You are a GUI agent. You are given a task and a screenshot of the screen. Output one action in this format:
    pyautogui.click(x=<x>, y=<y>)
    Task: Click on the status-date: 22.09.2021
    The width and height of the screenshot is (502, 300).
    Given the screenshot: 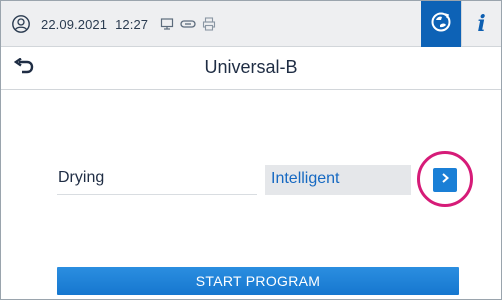 What is the action you would take?
    pyautogui.click(x=74, y=24)
    